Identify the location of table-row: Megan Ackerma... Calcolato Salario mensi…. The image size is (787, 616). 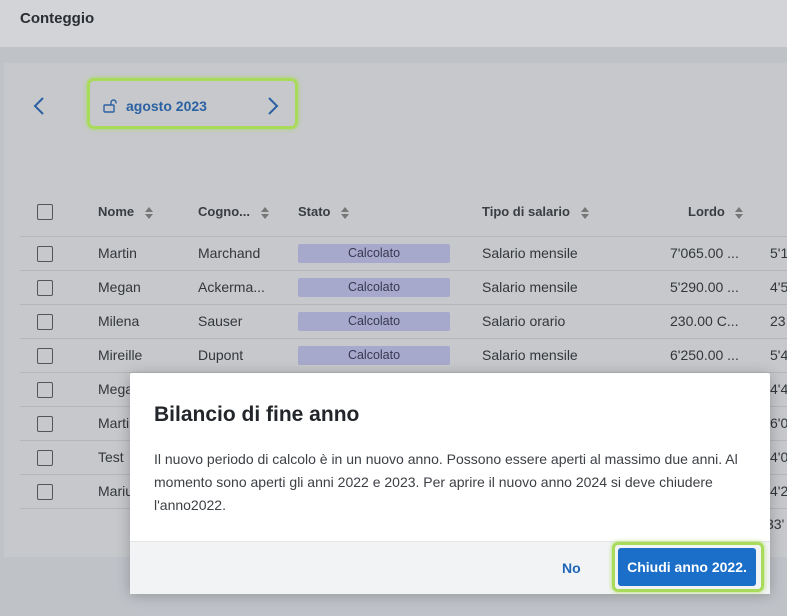
(403, 287).